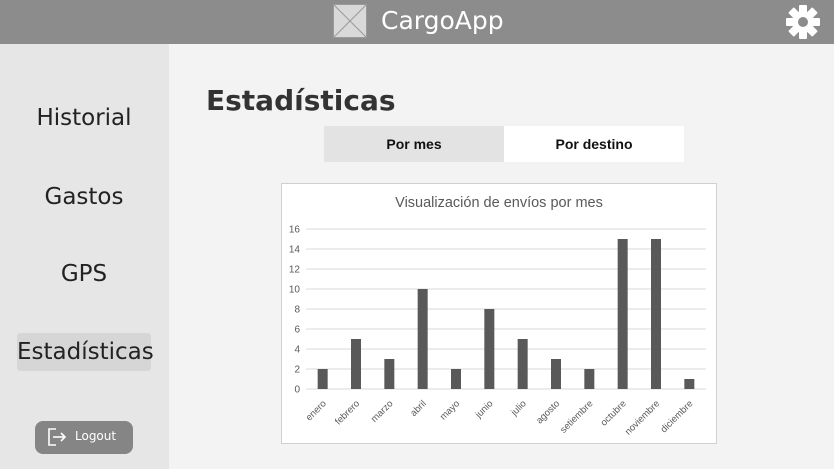 This screenshot has width=834, height=469. Describe the element at coordinates (297, 390) in the screenshot. I see `y-tick-label: 0` at that location.